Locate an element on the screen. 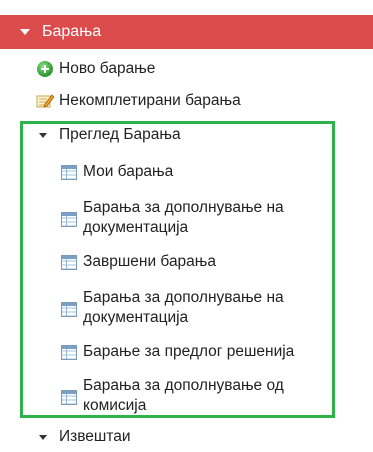 This screenshot has height=452, width=373. submenu-item-commission-supplement: Барања за дополнување од комисија is located at coordinates (196, 396).